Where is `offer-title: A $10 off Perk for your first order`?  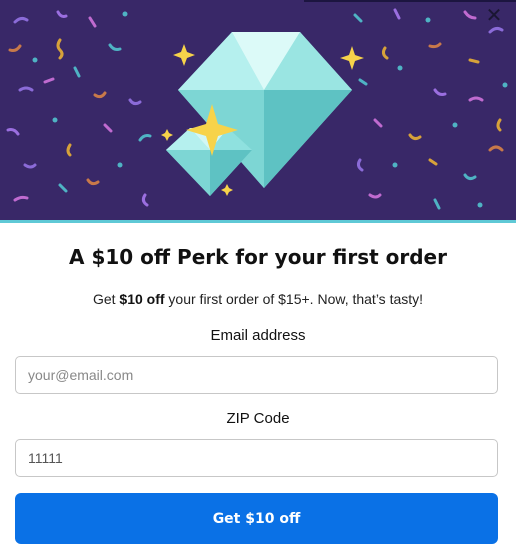 offer-title: A $10 off Perk for your first order is located at coordinates (258, 257).